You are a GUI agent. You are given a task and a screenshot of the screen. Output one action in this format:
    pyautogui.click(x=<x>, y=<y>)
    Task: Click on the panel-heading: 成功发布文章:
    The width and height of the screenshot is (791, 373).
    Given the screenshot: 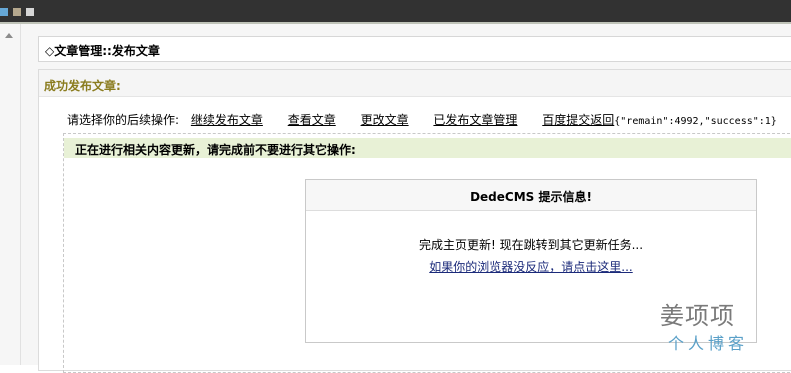 What is the action you would take?
    pyautogui.click(x=82, y=86)
    